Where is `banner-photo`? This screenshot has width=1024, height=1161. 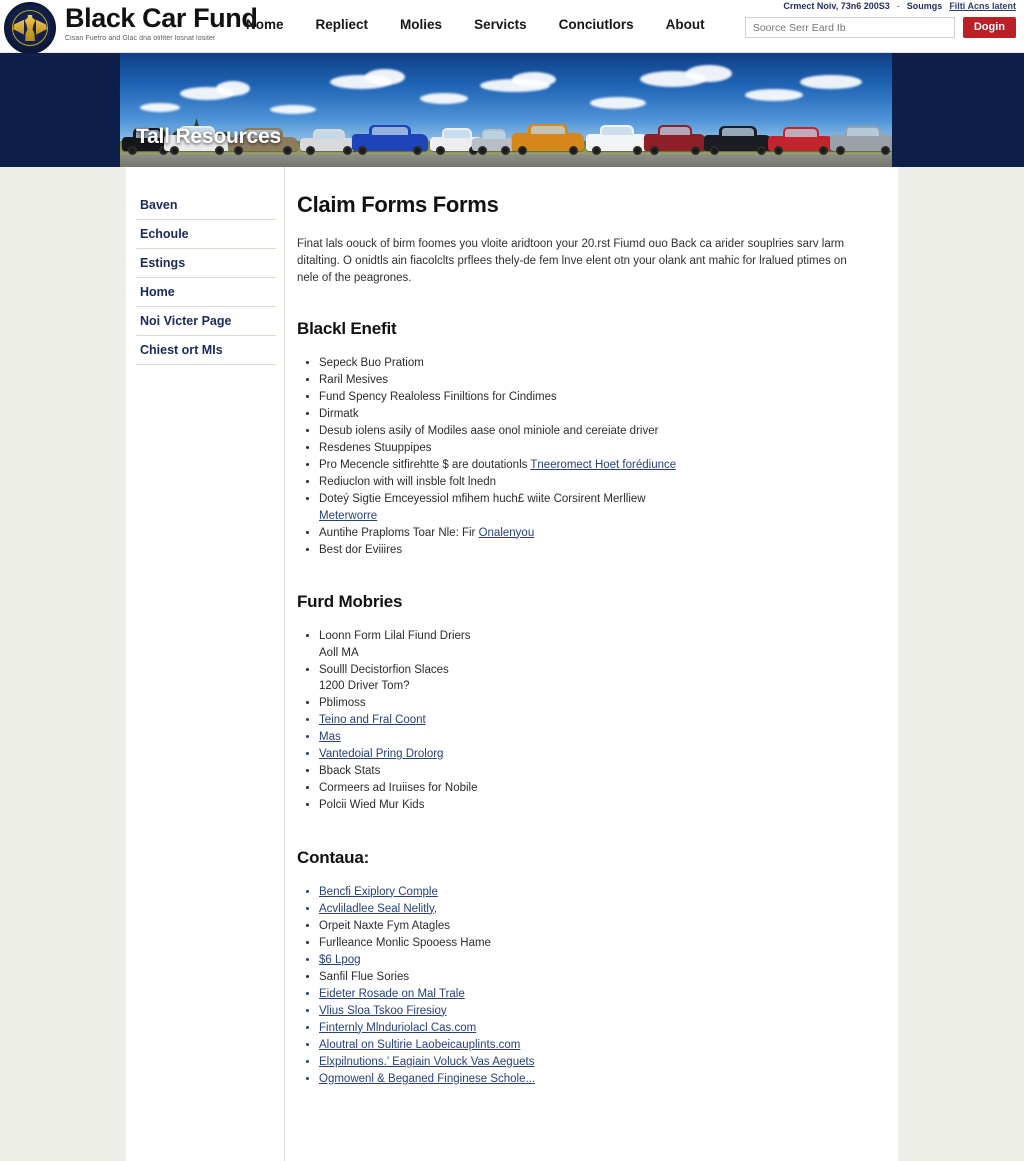 banner-photo is located at coordinates (506, 110).